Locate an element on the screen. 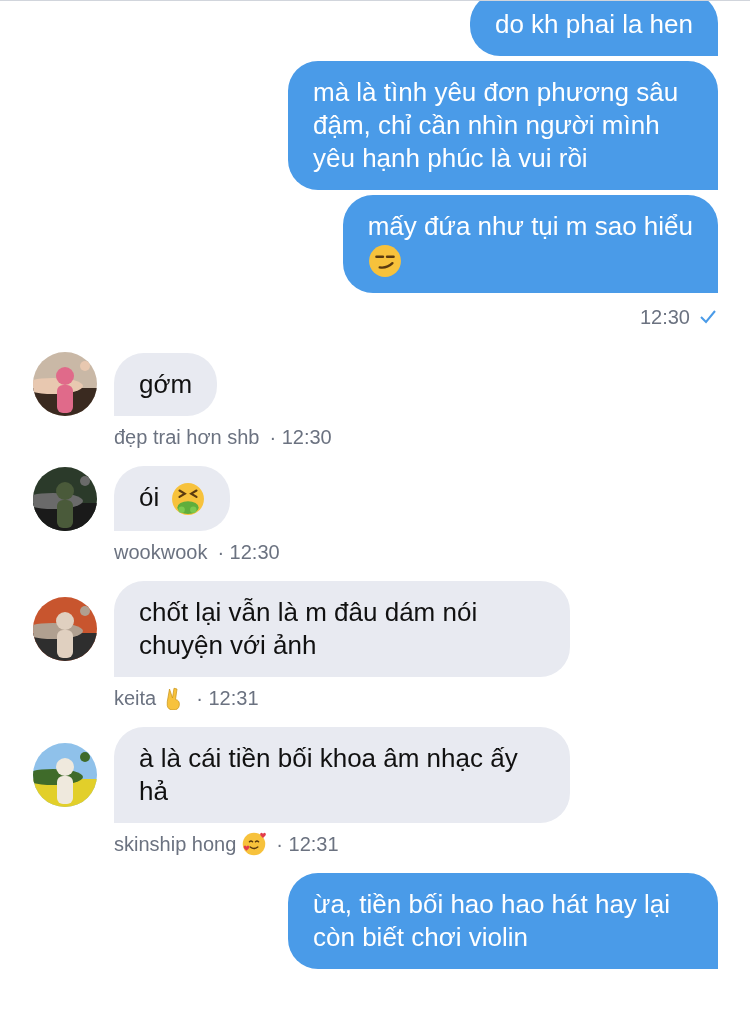 This screenshot has height=1009, width=750. message-time: 12:30 is located at coordinates (664, 318).